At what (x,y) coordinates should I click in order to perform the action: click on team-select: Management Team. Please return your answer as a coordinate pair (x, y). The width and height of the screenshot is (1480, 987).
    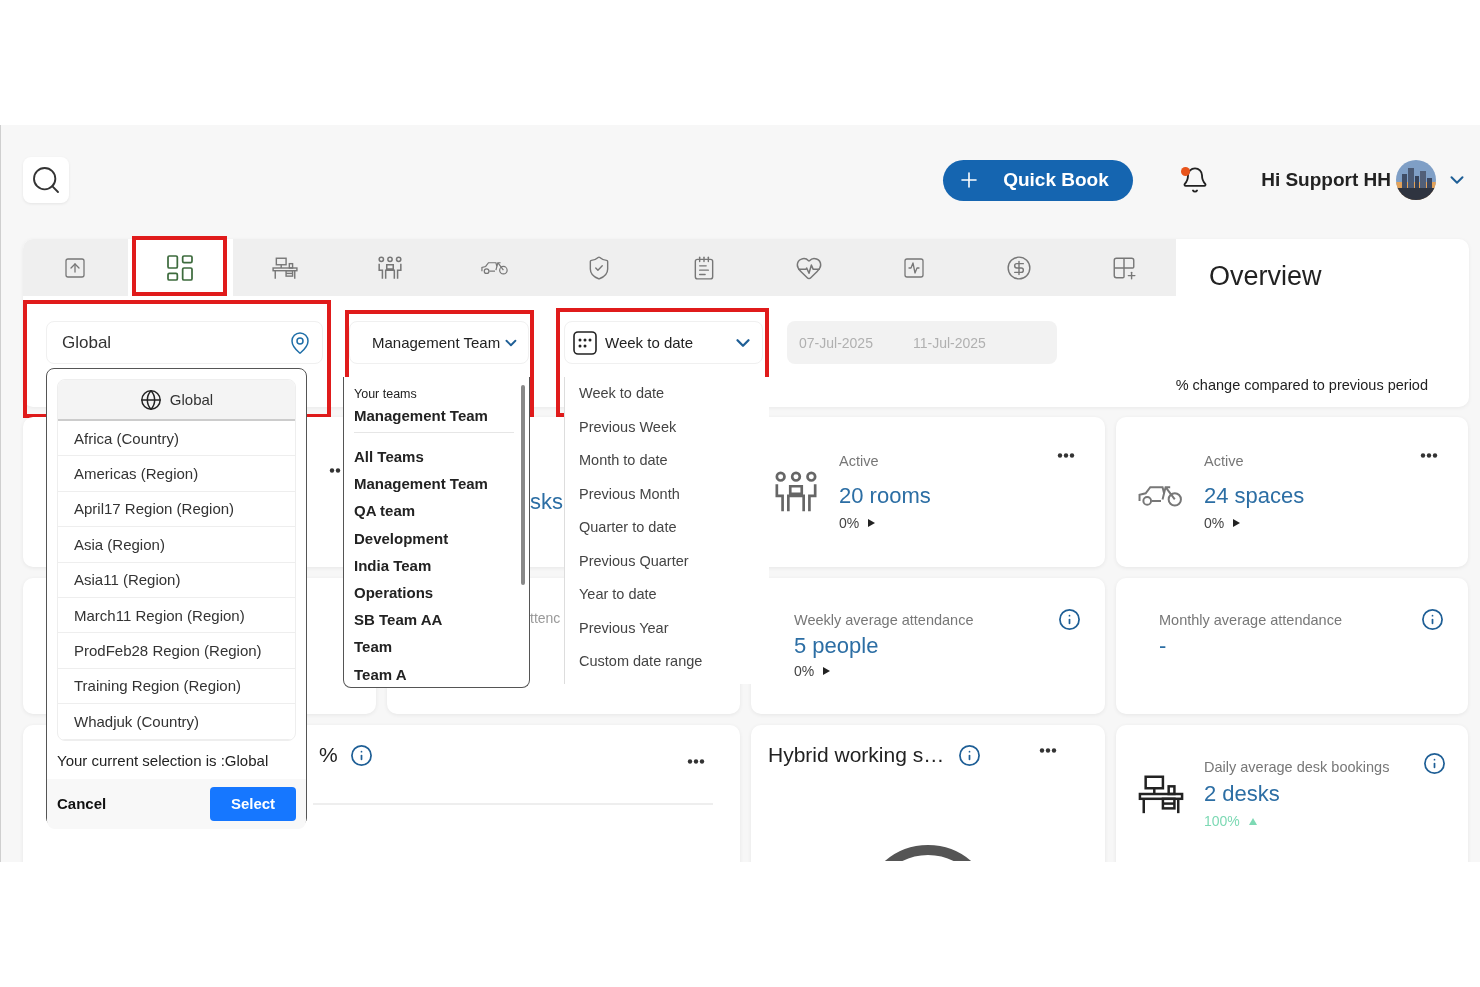
    Looking at the image, I should click on (439, 342).